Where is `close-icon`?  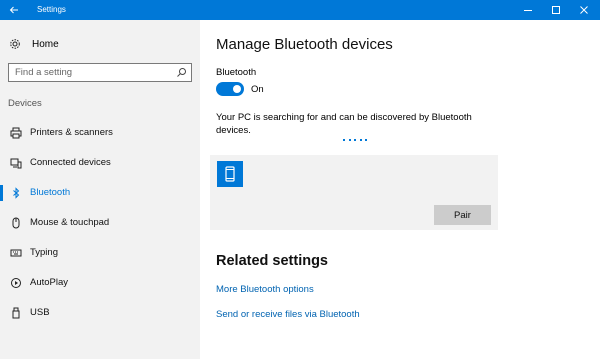 close-icon is located at coordinates (584, 10).